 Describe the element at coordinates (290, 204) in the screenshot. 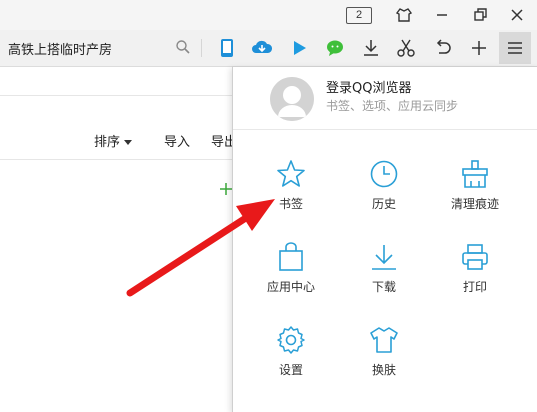

I see `menu-item-label: 书签` at that location.